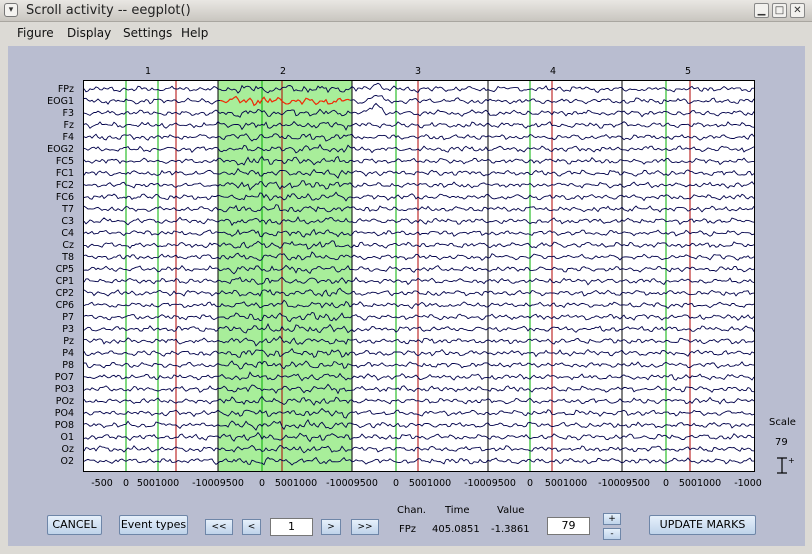 This screenshot has height=554, width=812. I want to click on chan-readout: FPz, so click(408, 529).